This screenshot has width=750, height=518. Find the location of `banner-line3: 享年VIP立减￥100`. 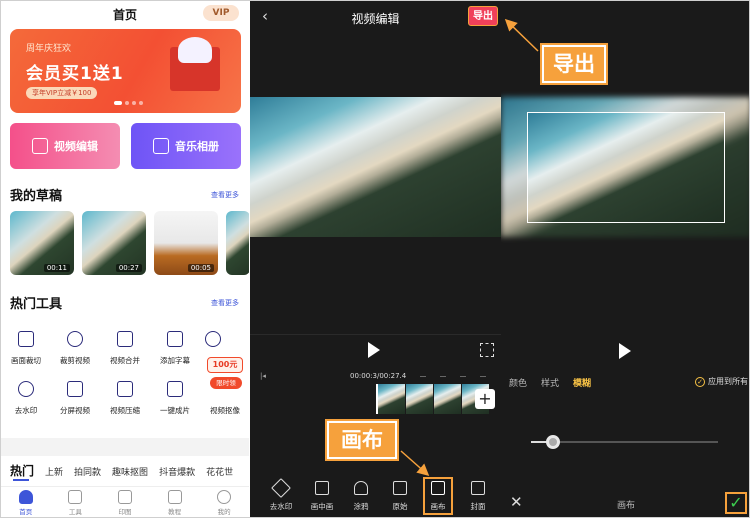

banner-line3: 享年VIP立减￥100 is located at coordinates (62, 93).